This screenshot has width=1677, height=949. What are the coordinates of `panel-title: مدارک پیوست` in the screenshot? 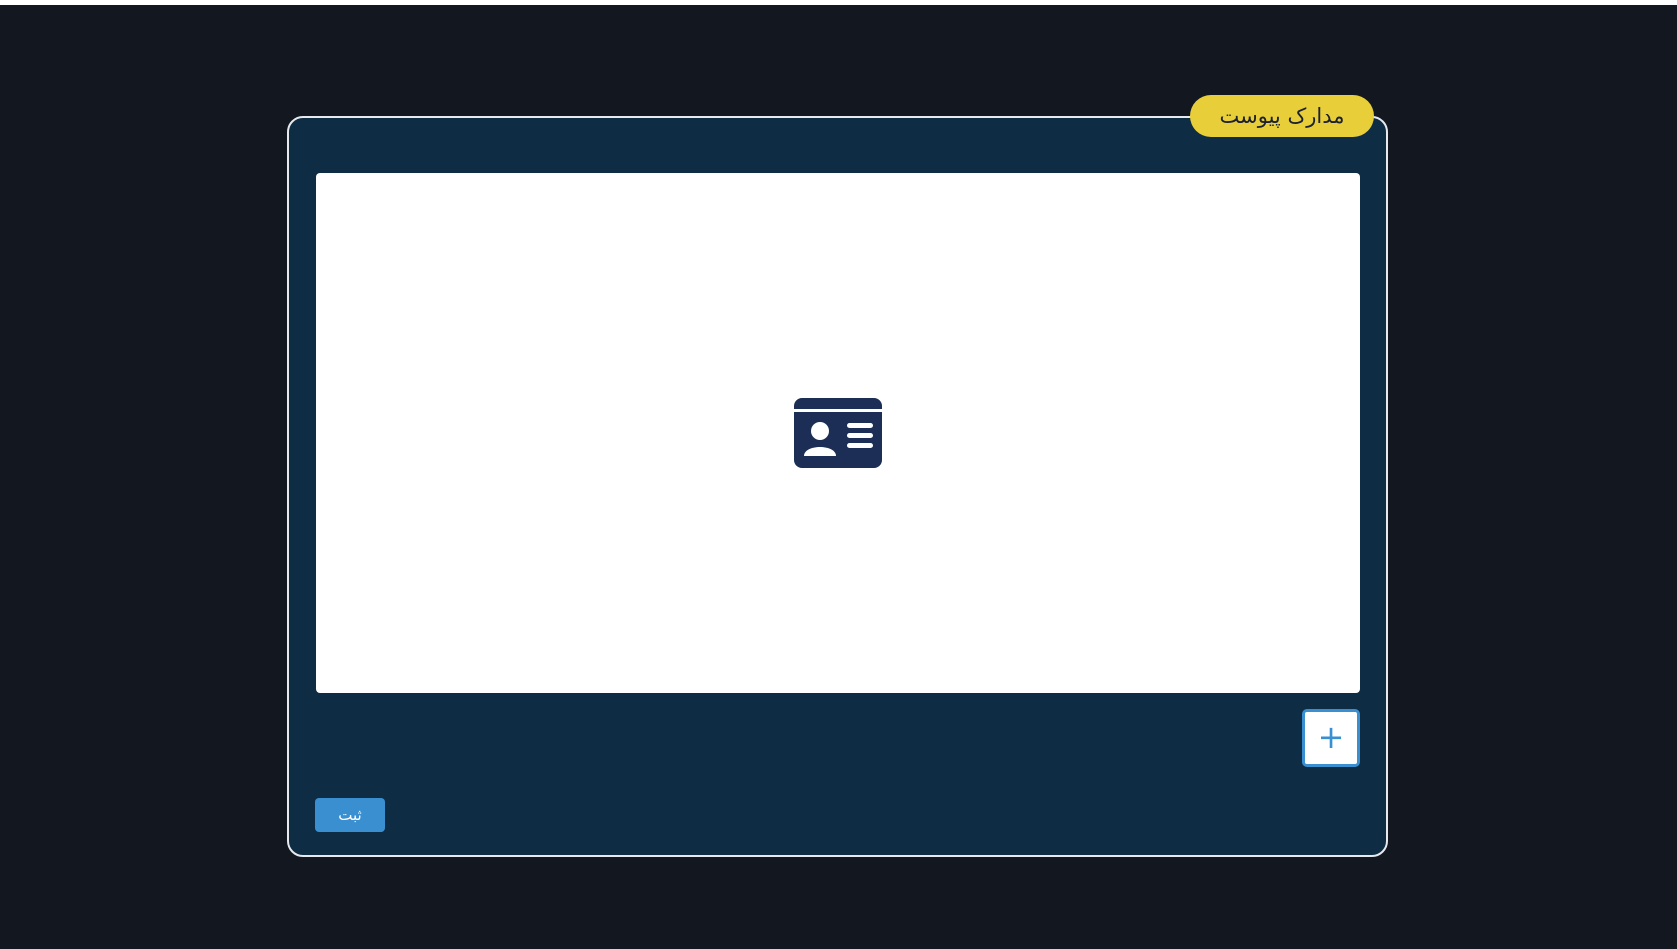 It's located at (1282, 116).